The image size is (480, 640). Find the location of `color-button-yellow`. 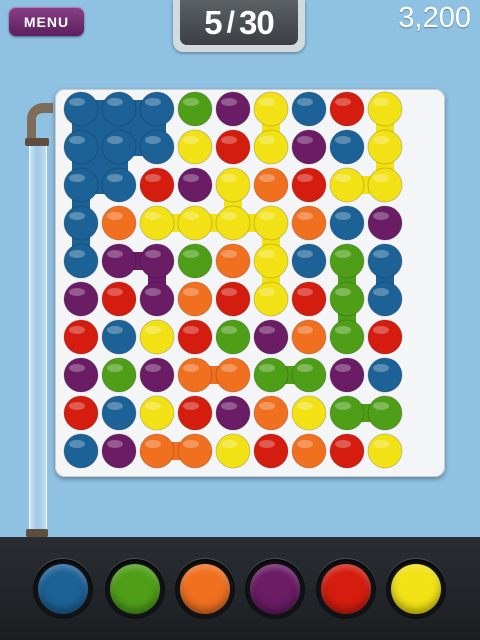

color-button-yellow is located at coordinates (416, 589).